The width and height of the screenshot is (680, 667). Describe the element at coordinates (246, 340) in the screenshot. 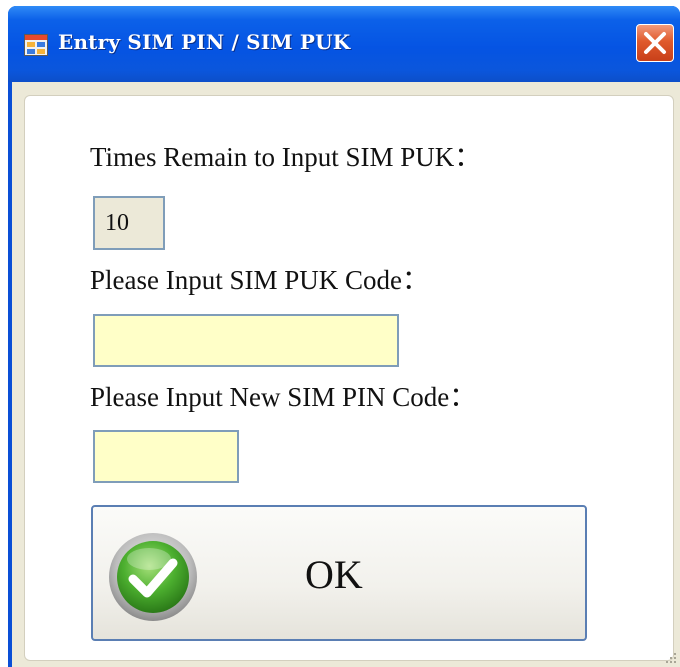

I see `puk-code-input` at that location.